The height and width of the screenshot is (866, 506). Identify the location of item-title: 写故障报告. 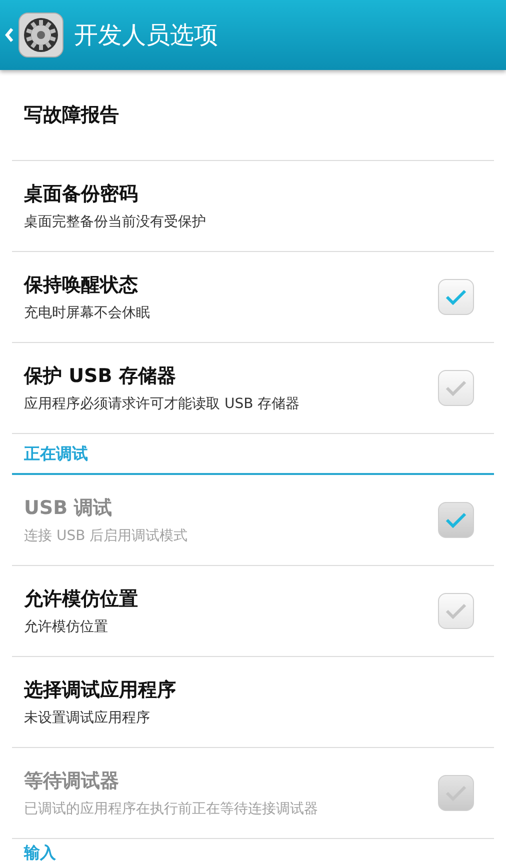
(72, 115).